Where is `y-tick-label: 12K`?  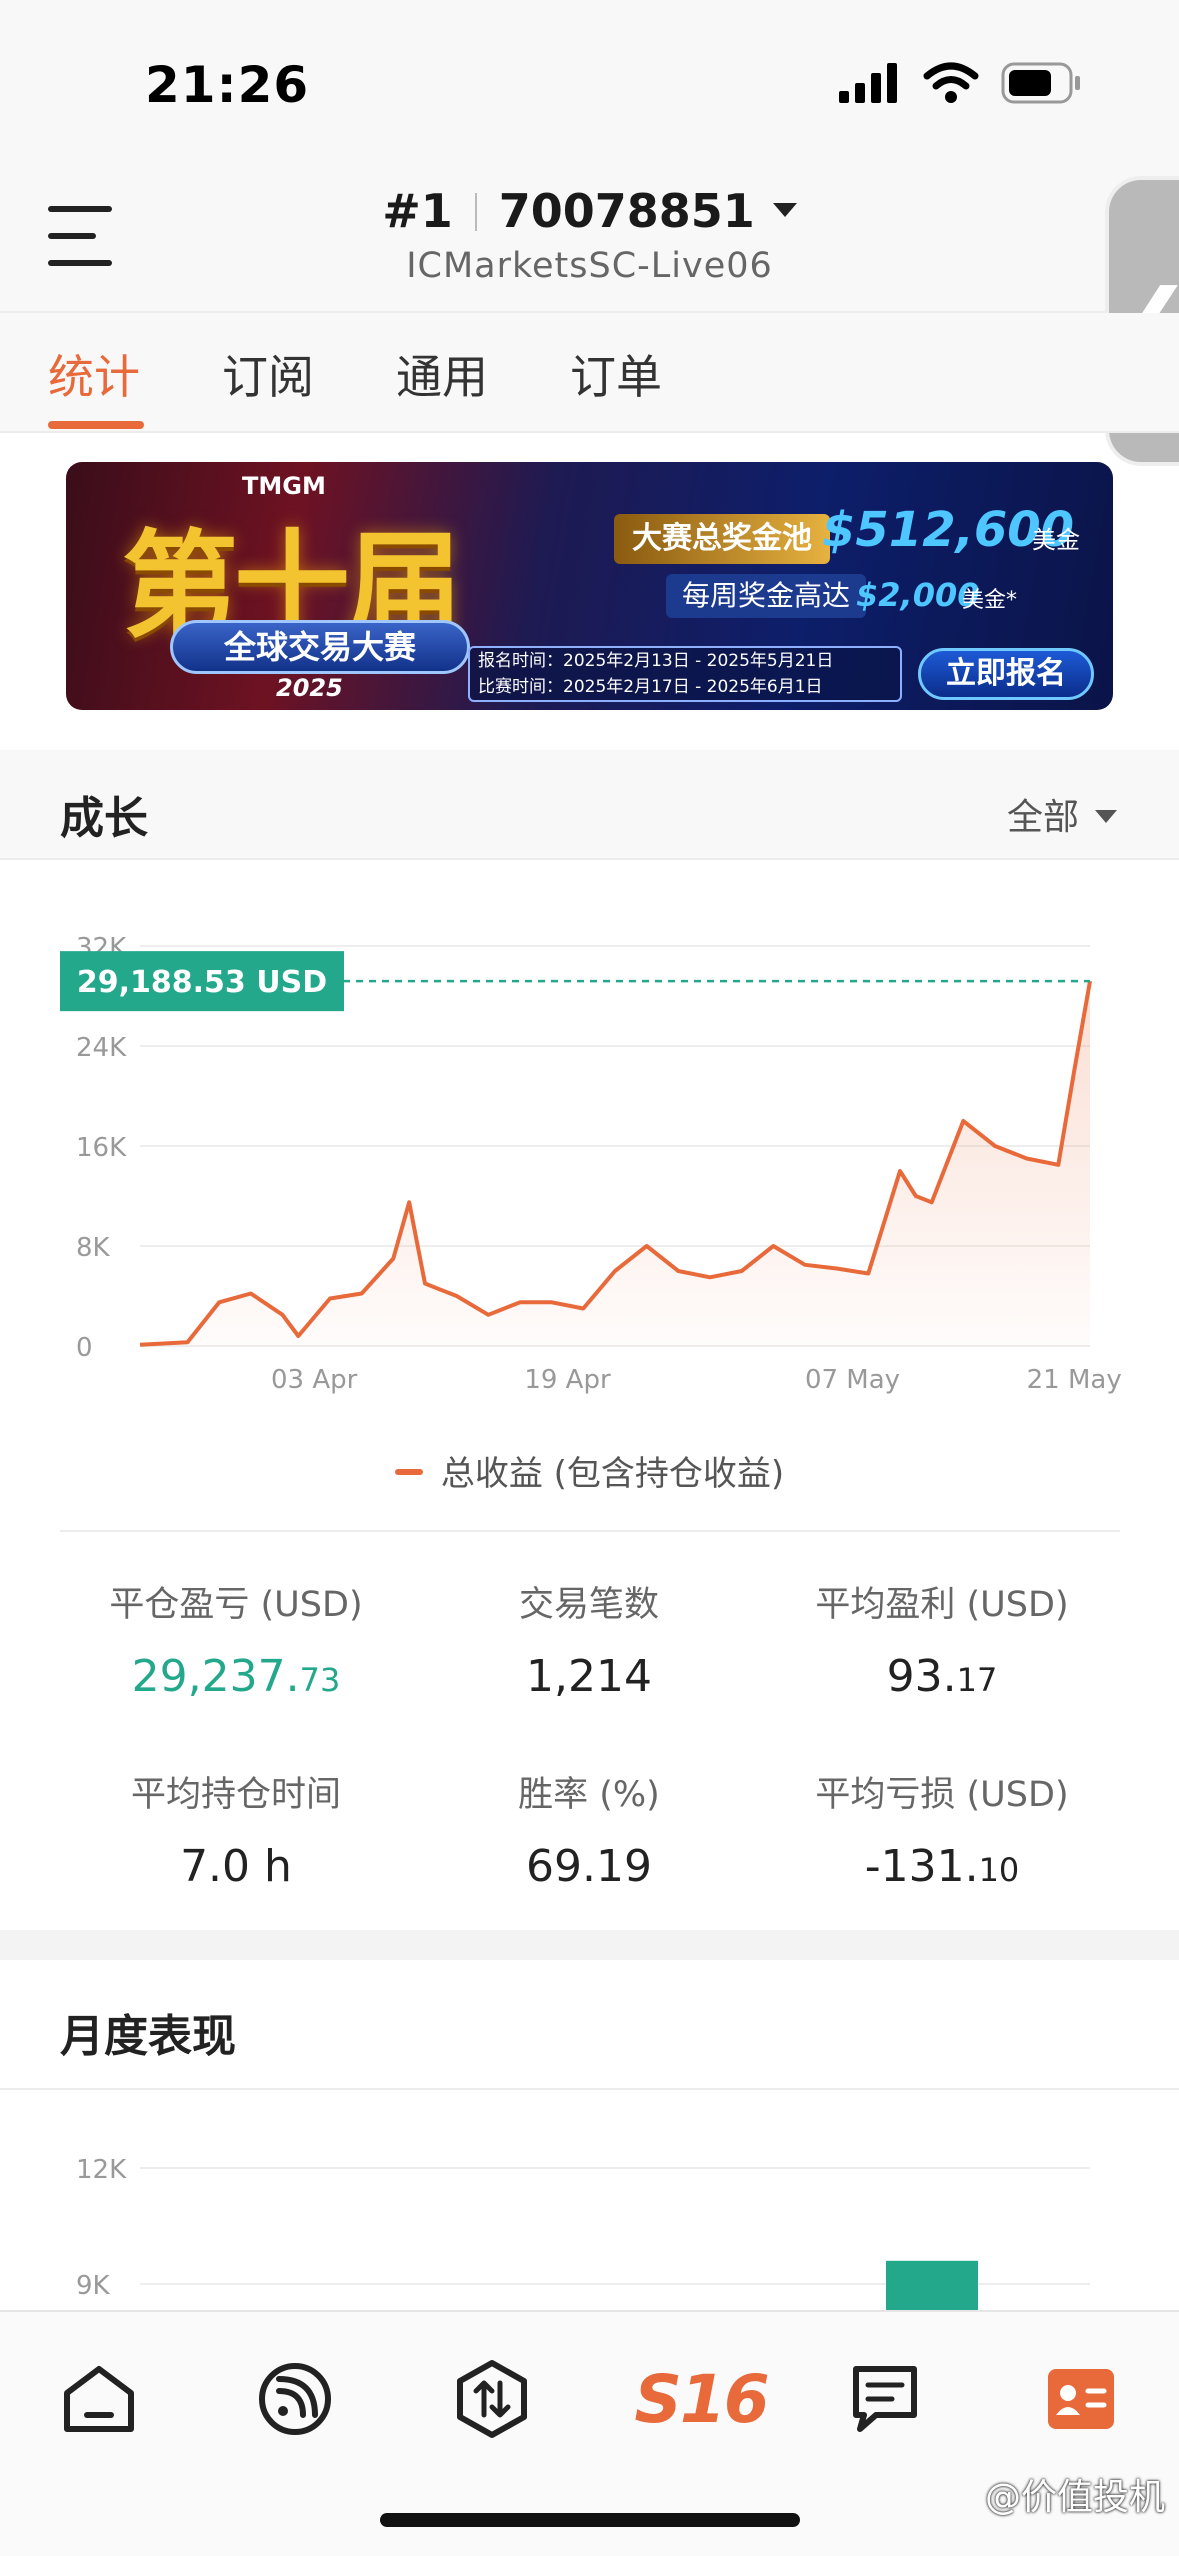
y-tick-label: 12K is located at coordinates (101, 2170).